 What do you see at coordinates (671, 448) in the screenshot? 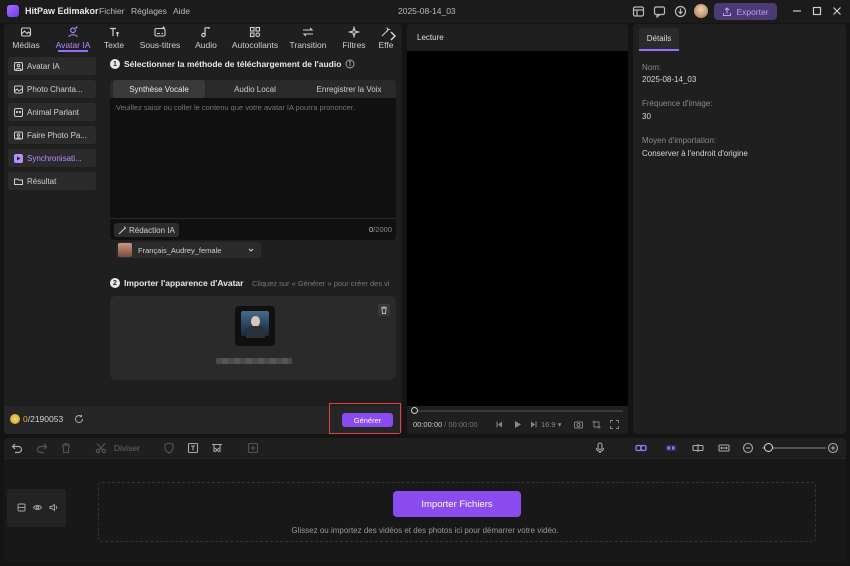
I see `magnet-icon` at bounding box center [671, 448].